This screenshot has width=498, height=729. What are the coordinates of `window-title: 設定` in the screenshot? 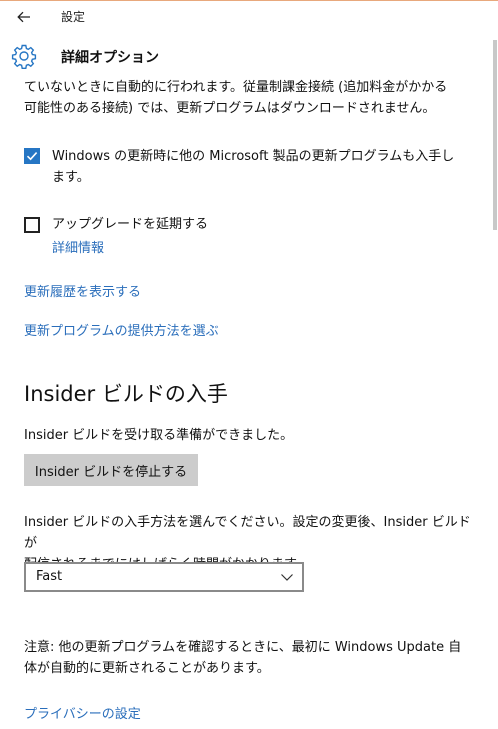 It's located at (73, 17).